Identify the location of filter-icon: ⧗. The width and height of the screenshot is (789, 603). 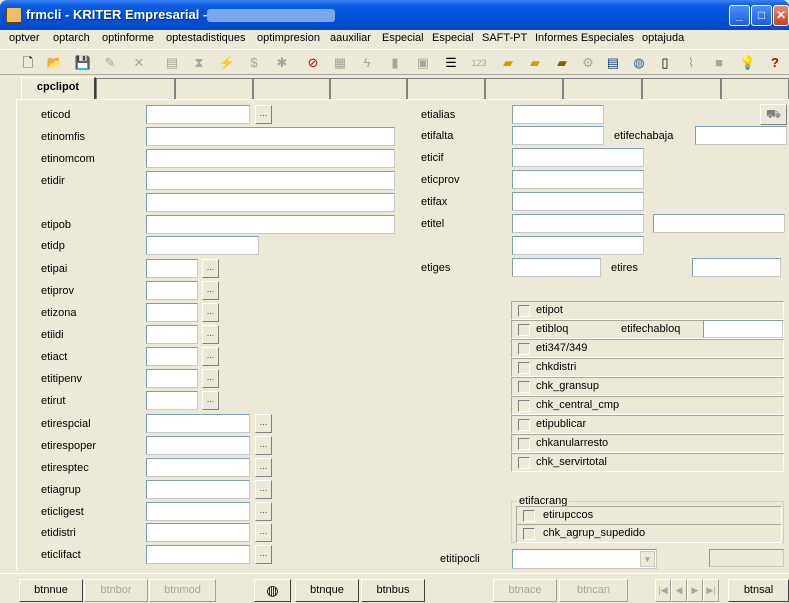
(199, 63).